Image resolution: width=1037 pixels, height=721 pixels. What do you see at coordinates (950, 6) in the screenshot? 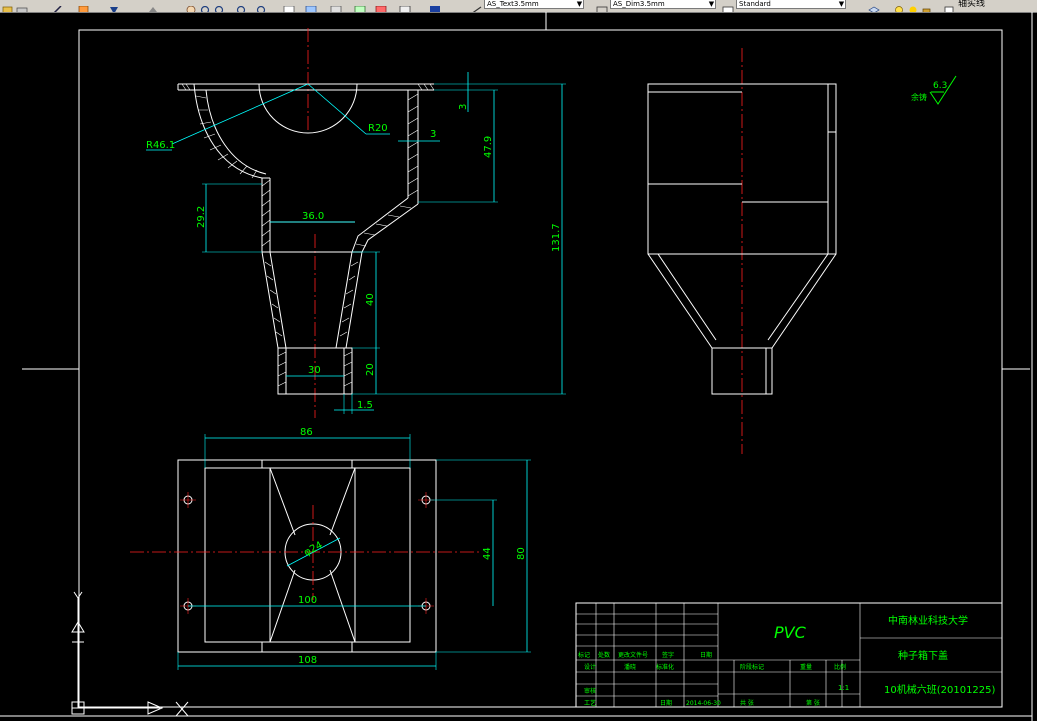
I see `layer-color-swatch` at bounding box center [950, 6].